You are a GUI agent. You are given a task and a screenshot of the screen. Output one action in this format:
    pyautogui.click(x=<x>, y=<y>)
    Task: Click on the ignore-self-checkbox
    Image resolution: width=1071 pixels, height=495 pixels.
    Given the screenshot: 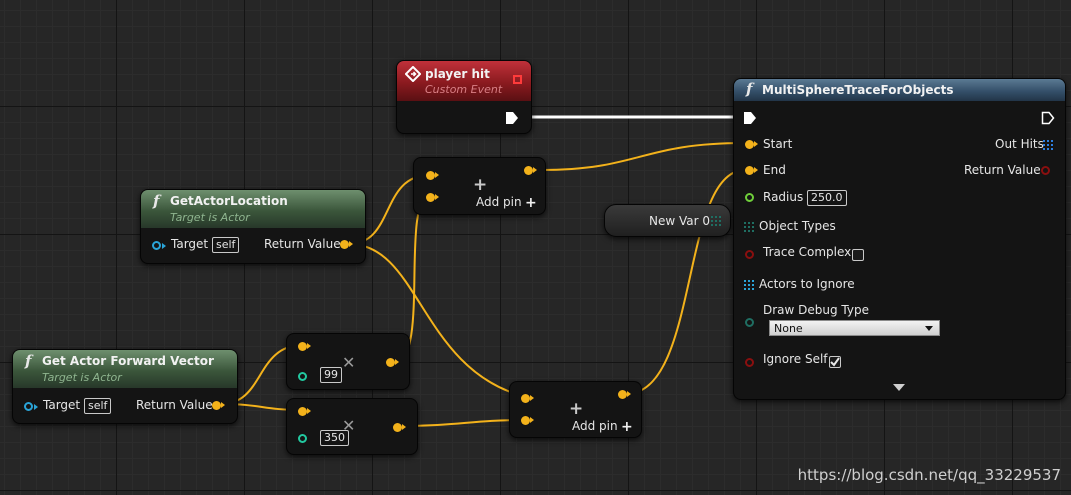 What is the action you would take?
    pyautogui.click(x=835, y=362)
    